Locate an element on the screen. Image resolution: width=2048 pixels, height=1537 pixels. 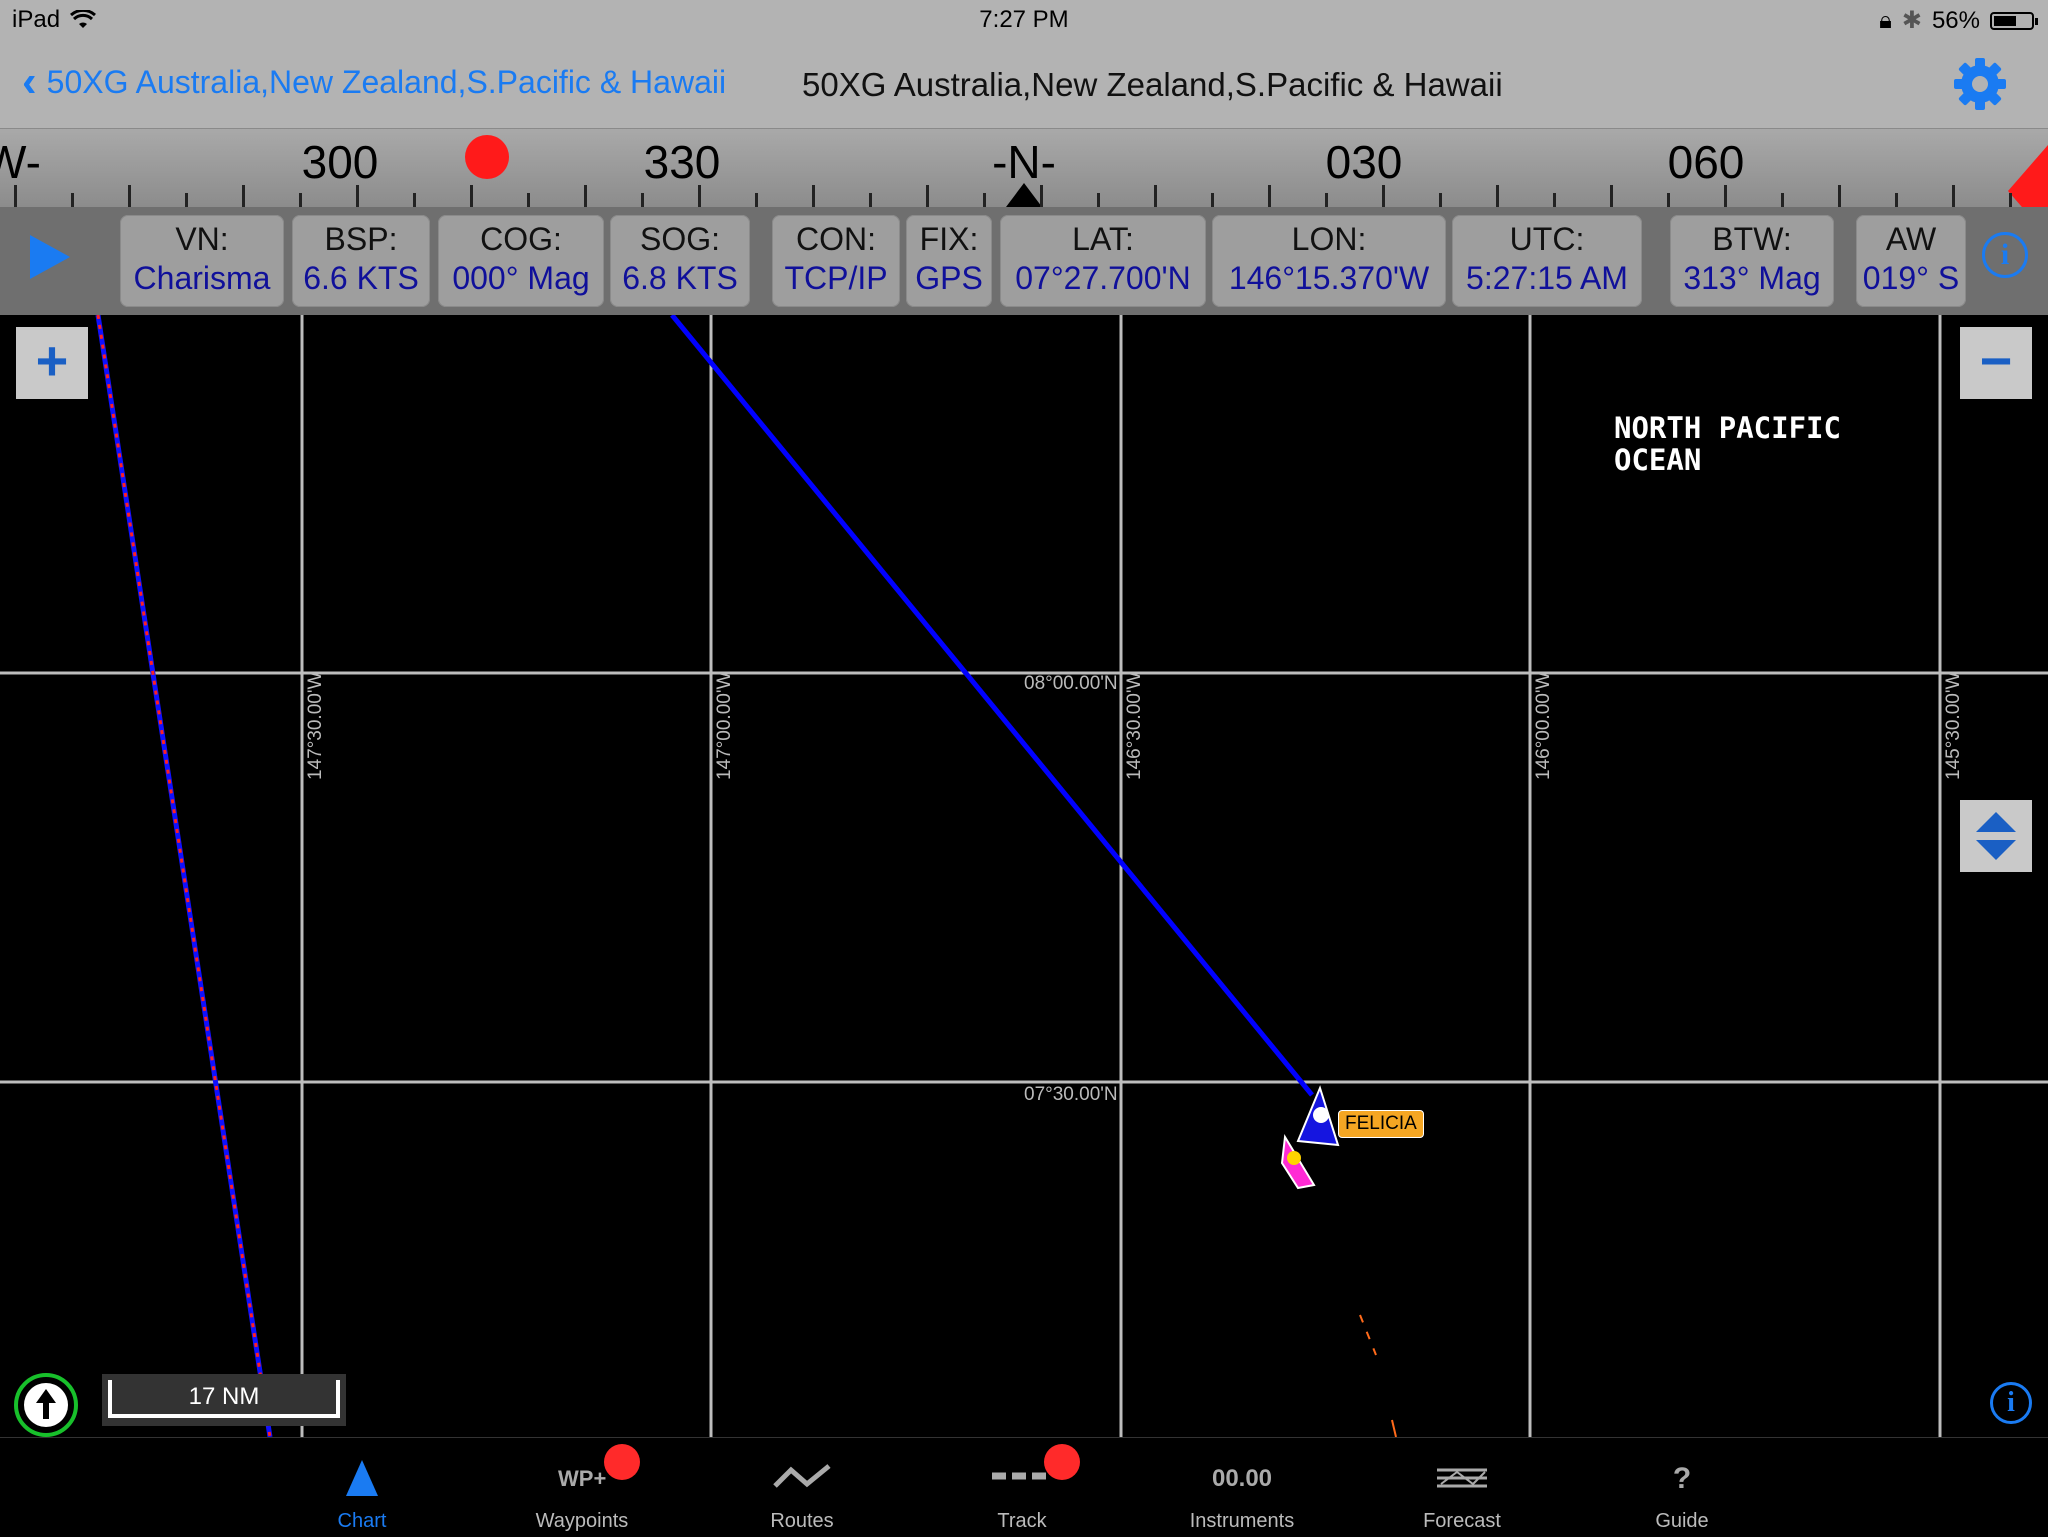
up-down-arrows-icon is located at coordinates (1996, 836).